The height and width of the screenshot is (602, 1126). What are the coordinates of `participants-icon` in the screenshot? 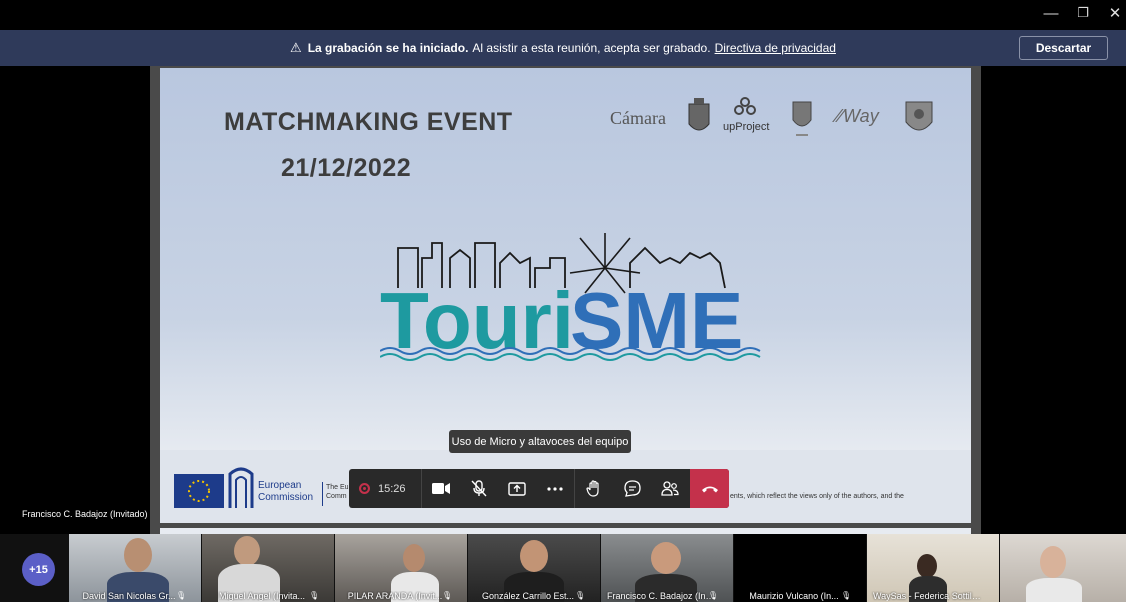 It's located at (670, 488).